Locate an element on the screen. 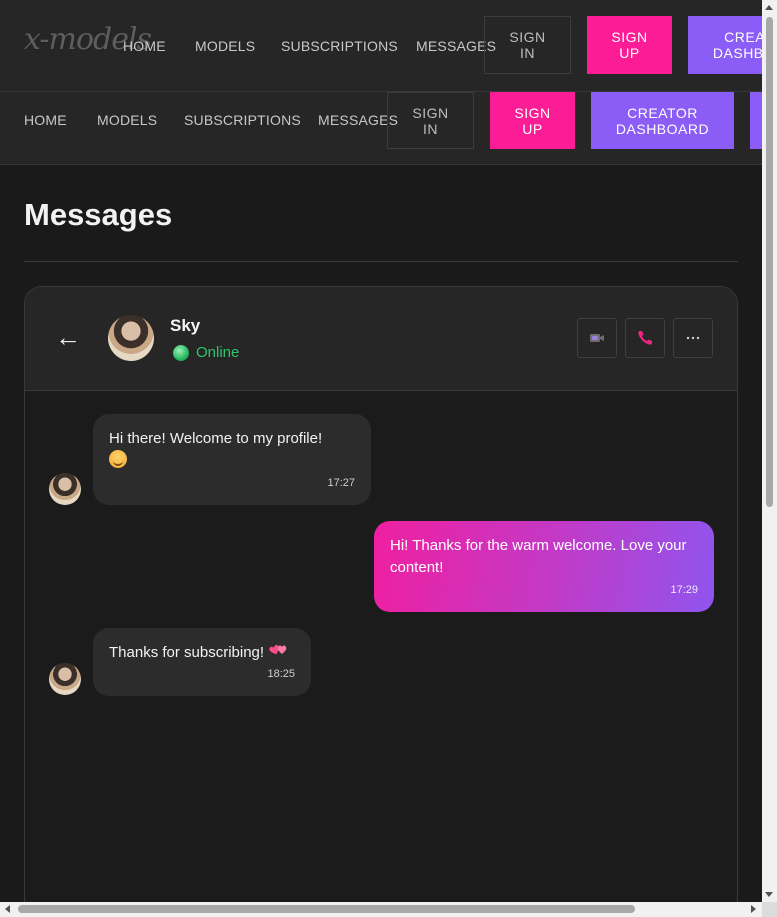  nav-models-2: MODELS is located at coordinates (127, 120).